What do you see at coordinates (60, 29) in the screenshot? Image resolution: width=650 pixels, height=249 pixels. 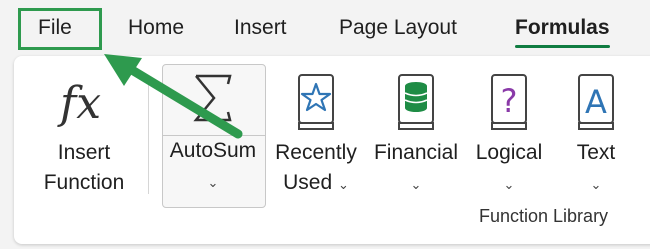 I see `file-tab-highlight-box` at bounding box center [60, 29].